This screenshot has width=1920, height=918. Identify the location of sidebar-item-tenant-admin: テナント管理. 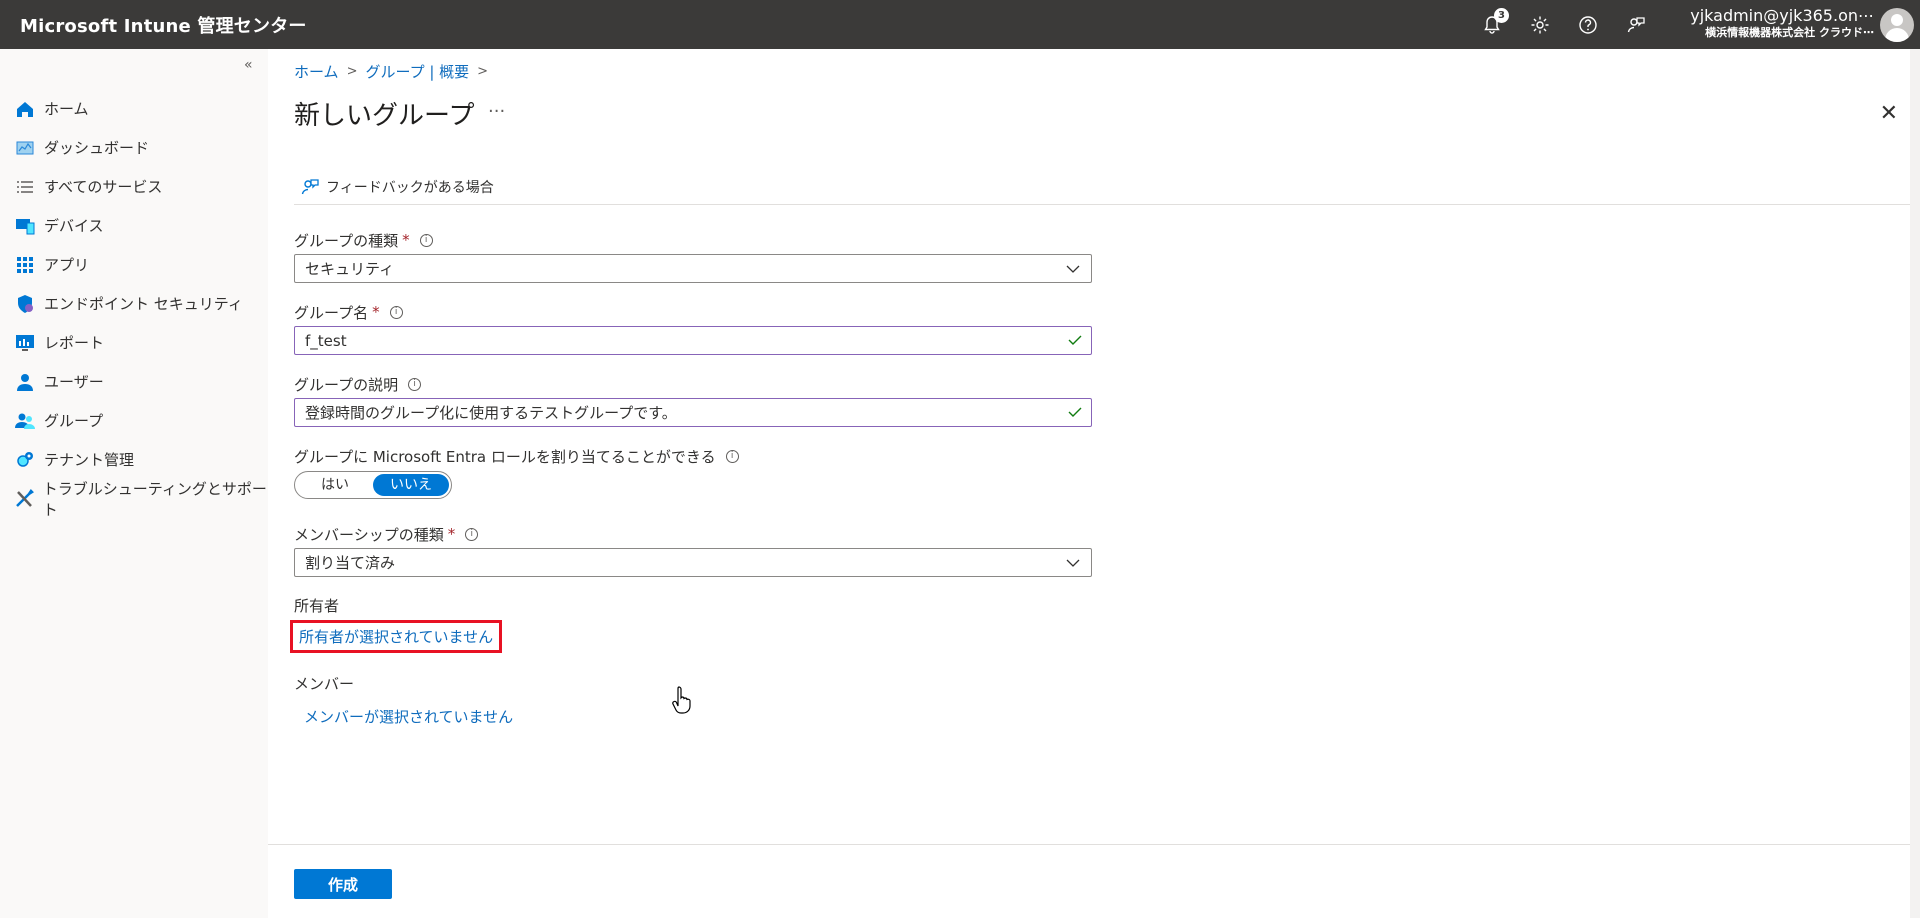
(134, 459).